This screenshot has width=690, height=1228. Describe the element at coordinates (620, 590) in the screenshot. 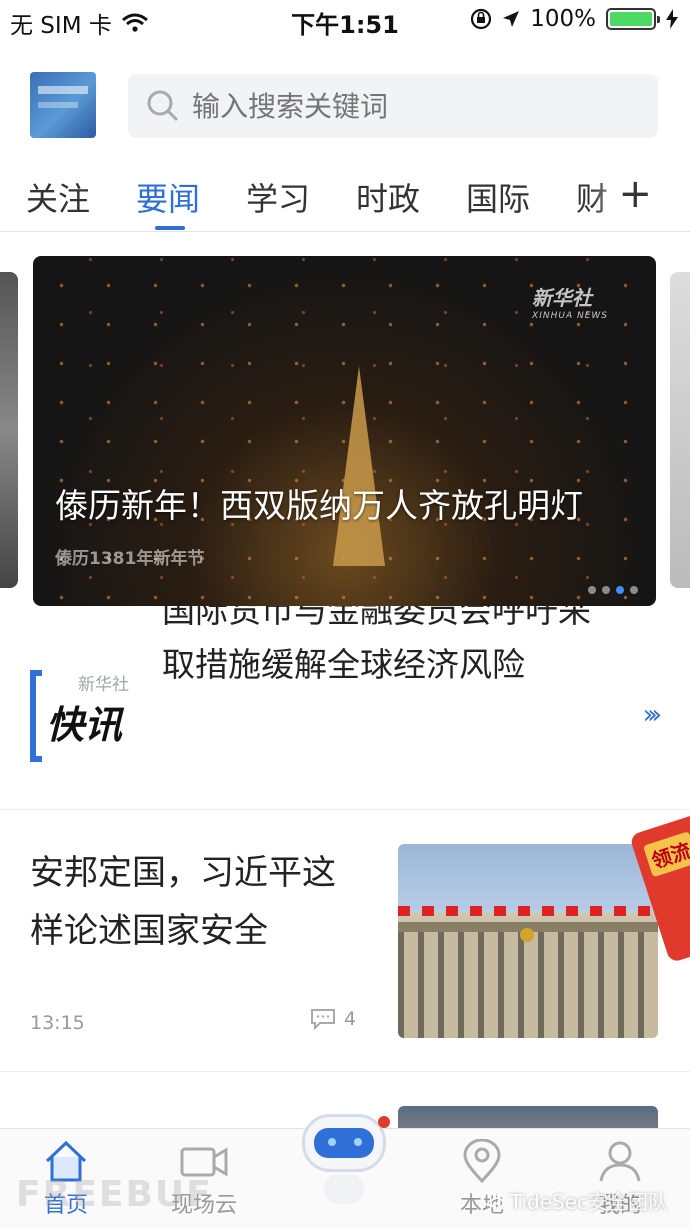

I see `carousel-dot-active` at that location.